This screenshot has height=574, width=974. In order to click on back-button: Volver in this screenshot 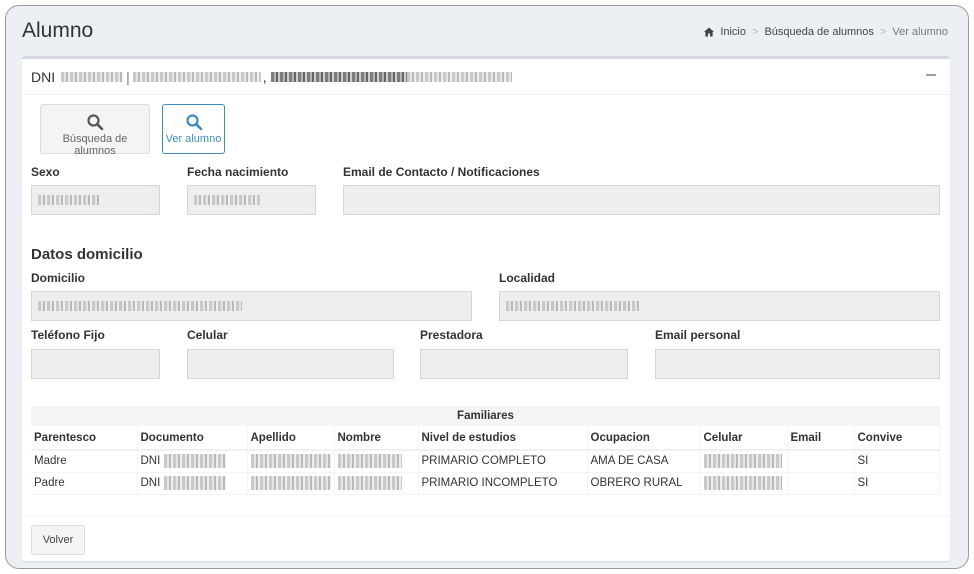, I will do `click(58, 540)`.